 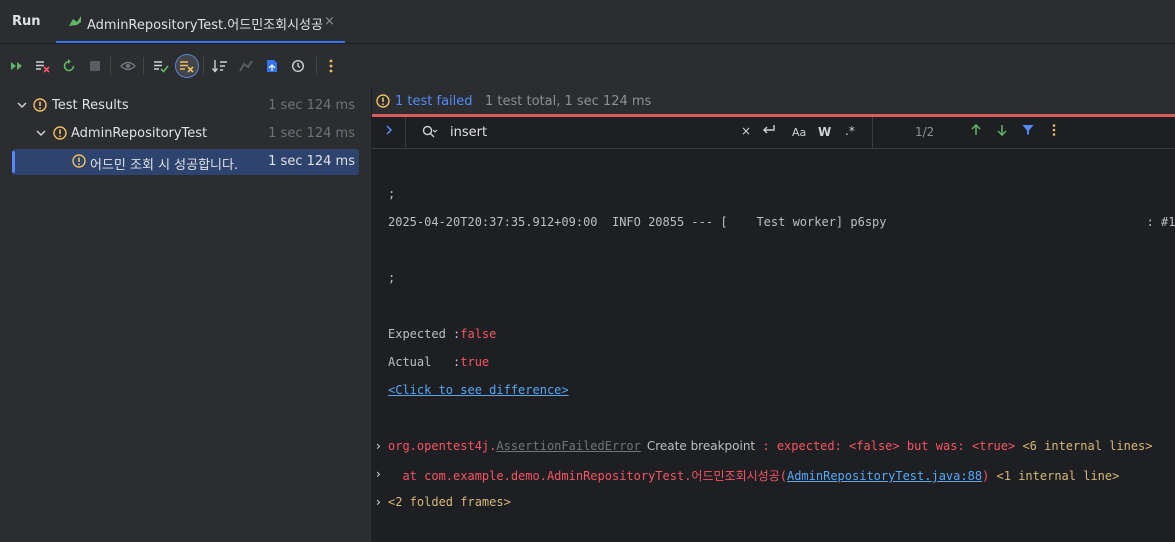 What do you see at coordinates (442, 446) in the screenshot?
I see `exception-package: org.opentest4j.` at bounding box center [442, 446].